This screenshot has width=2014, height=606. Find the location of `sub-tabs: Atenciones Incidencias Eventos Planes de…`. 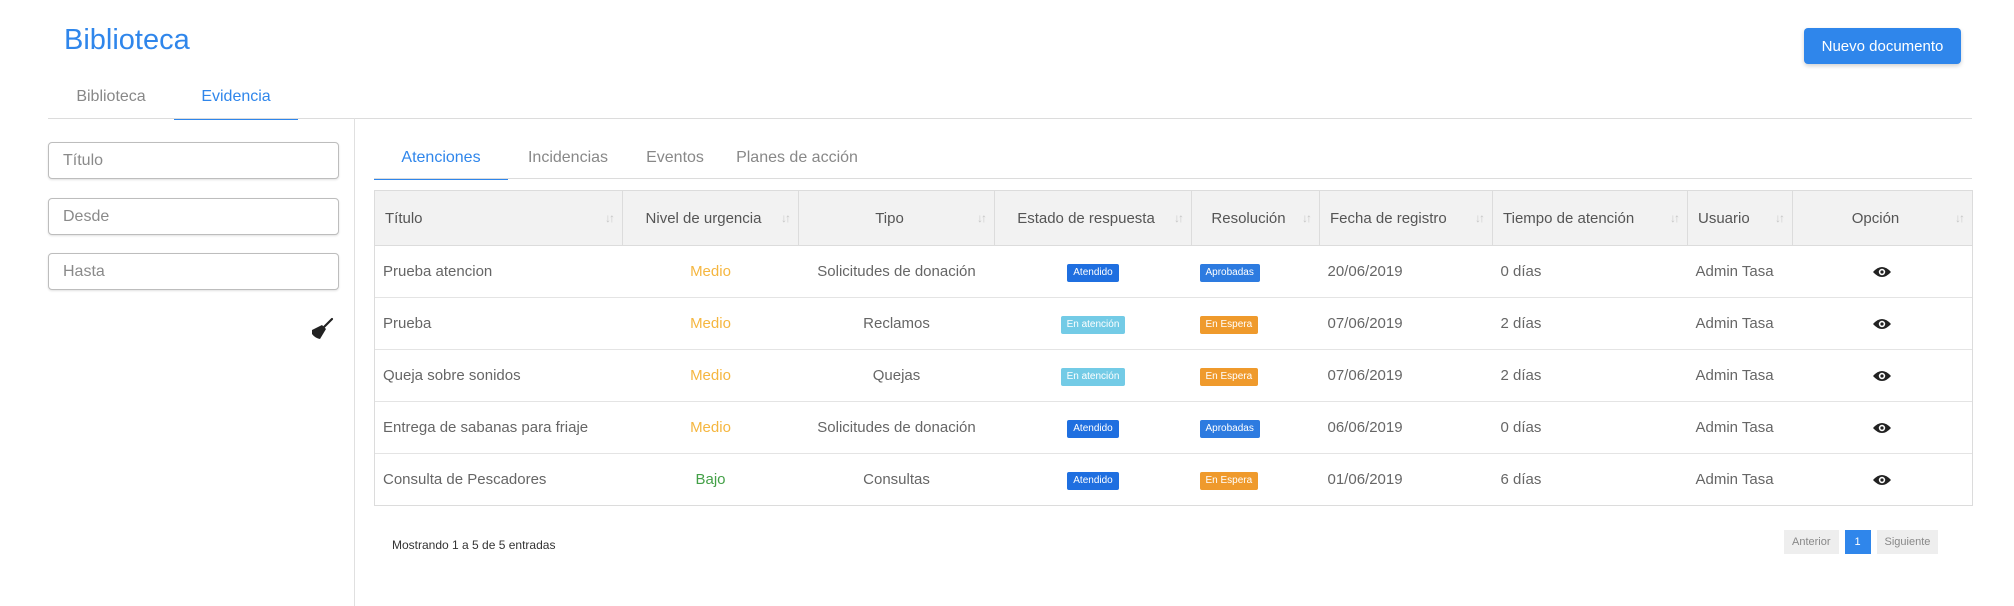

sub-tabs: Atenciones Incidencias Eventos Planes de… is located at coordinates (618, 161).